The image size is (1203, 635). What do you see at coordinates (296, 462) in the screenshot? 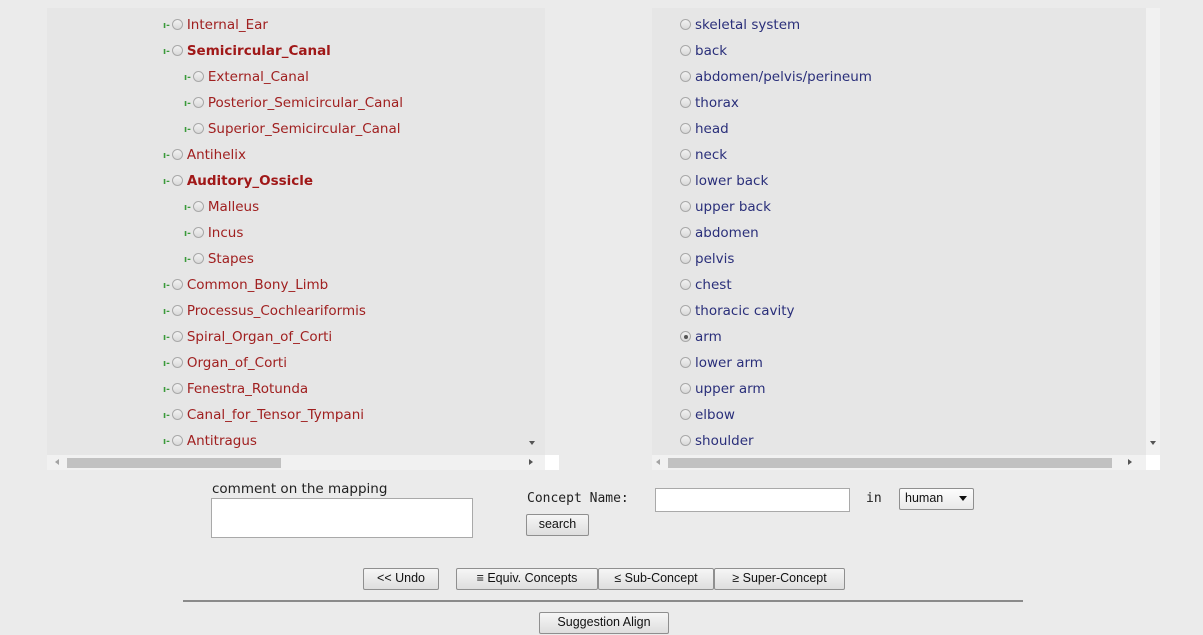
I see `source-horizontal-scrollbar` at bounding box center [296, 462].